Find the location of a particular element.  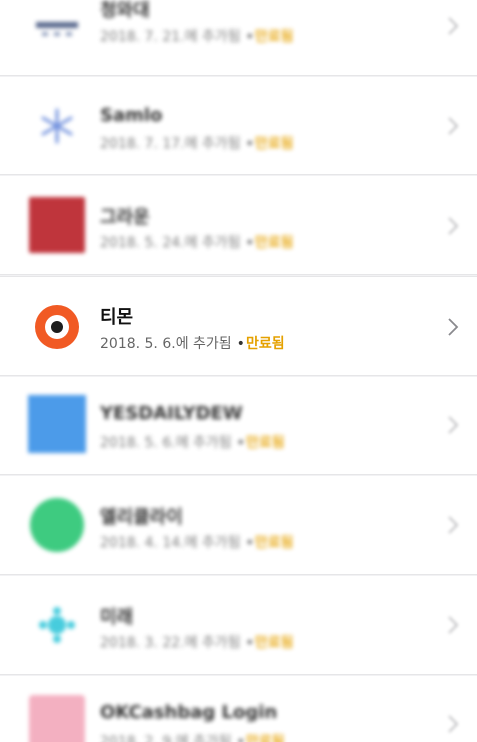

cyan-app-icon is located at coordinates (57, 625).